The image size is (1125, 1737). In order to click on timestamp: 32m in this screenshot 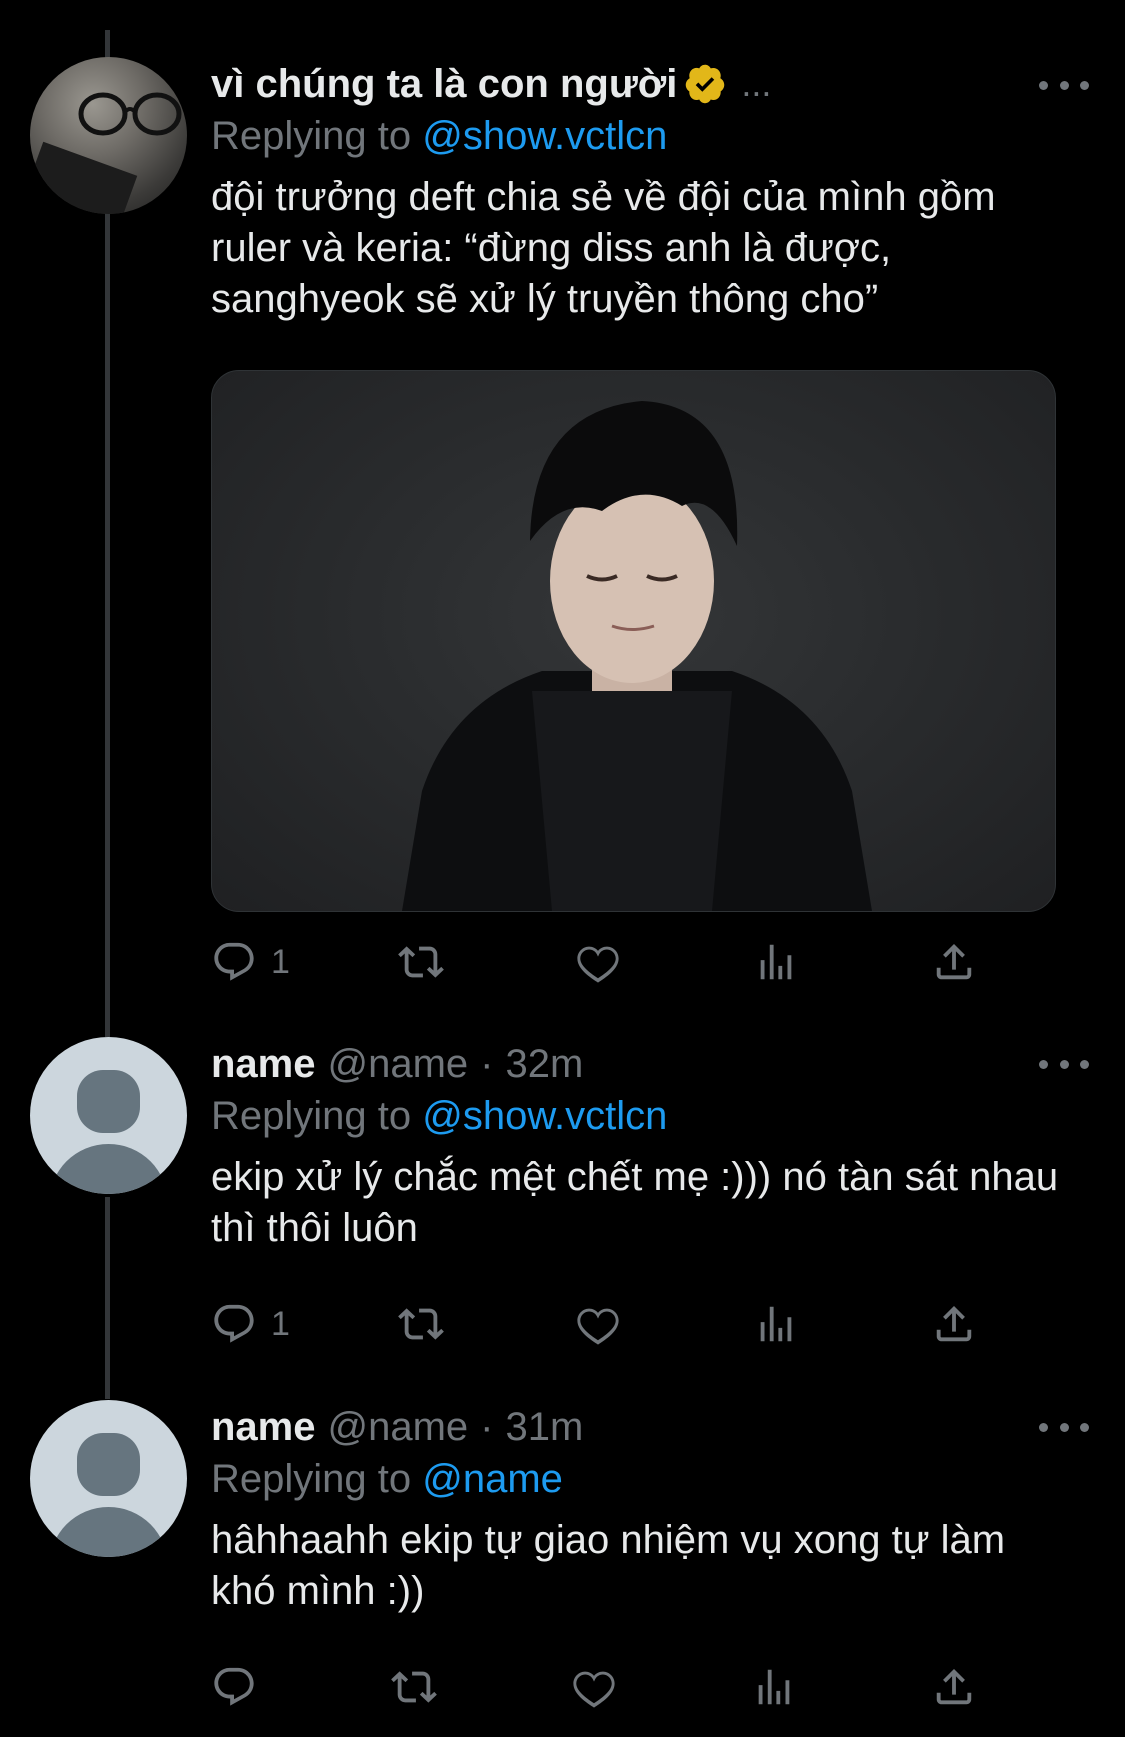, I will do `click(545, 1064)`.